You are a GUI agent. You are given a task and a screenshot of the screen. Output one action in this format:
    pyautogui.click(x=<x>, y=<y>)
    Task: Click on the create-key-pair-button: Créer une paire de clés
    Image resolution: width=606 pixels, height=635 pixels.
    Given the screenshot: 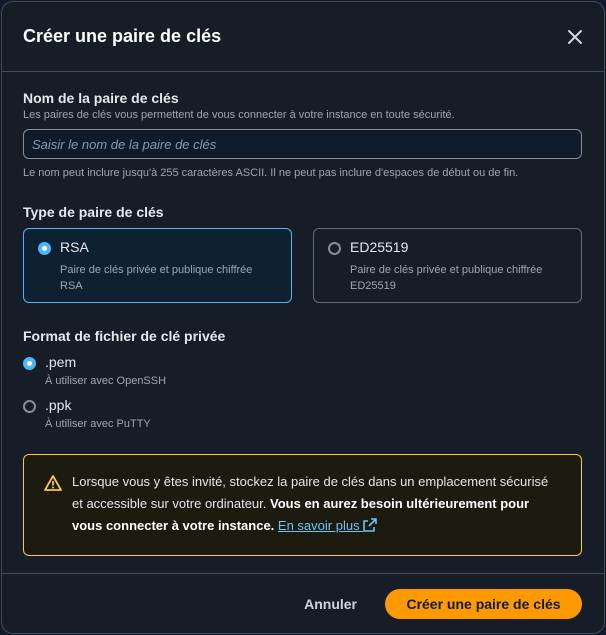 What is the action you would take?
    pyautogui.click(x=483, y=603)
    